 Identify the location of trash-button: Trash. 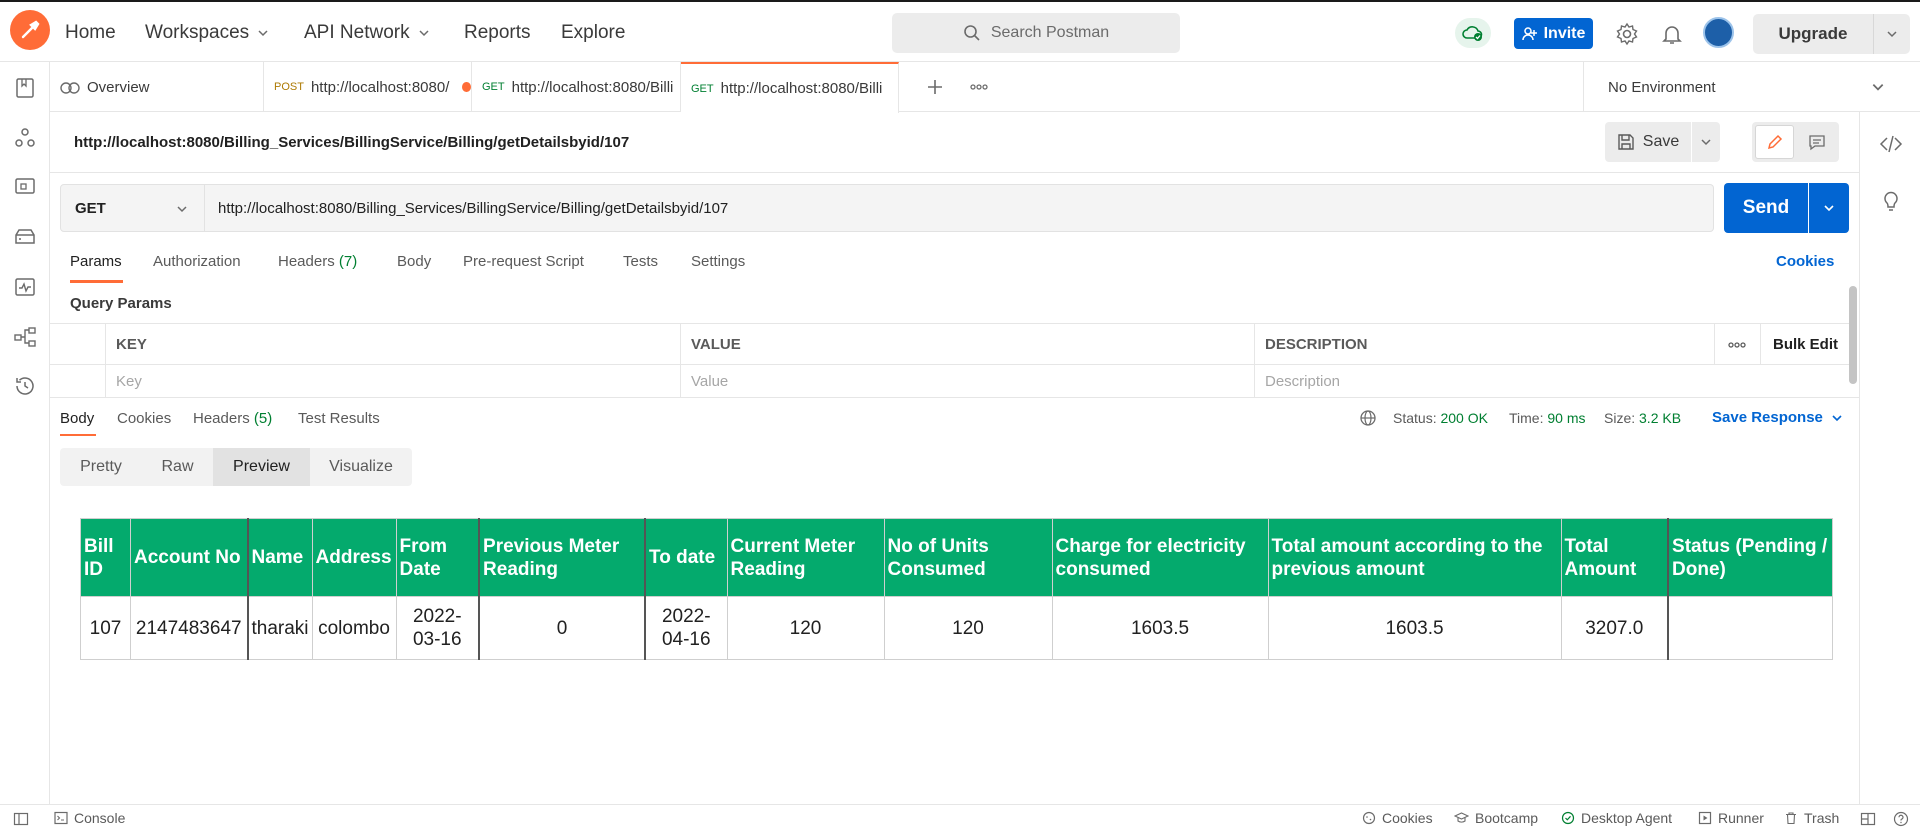
(1811, 818).